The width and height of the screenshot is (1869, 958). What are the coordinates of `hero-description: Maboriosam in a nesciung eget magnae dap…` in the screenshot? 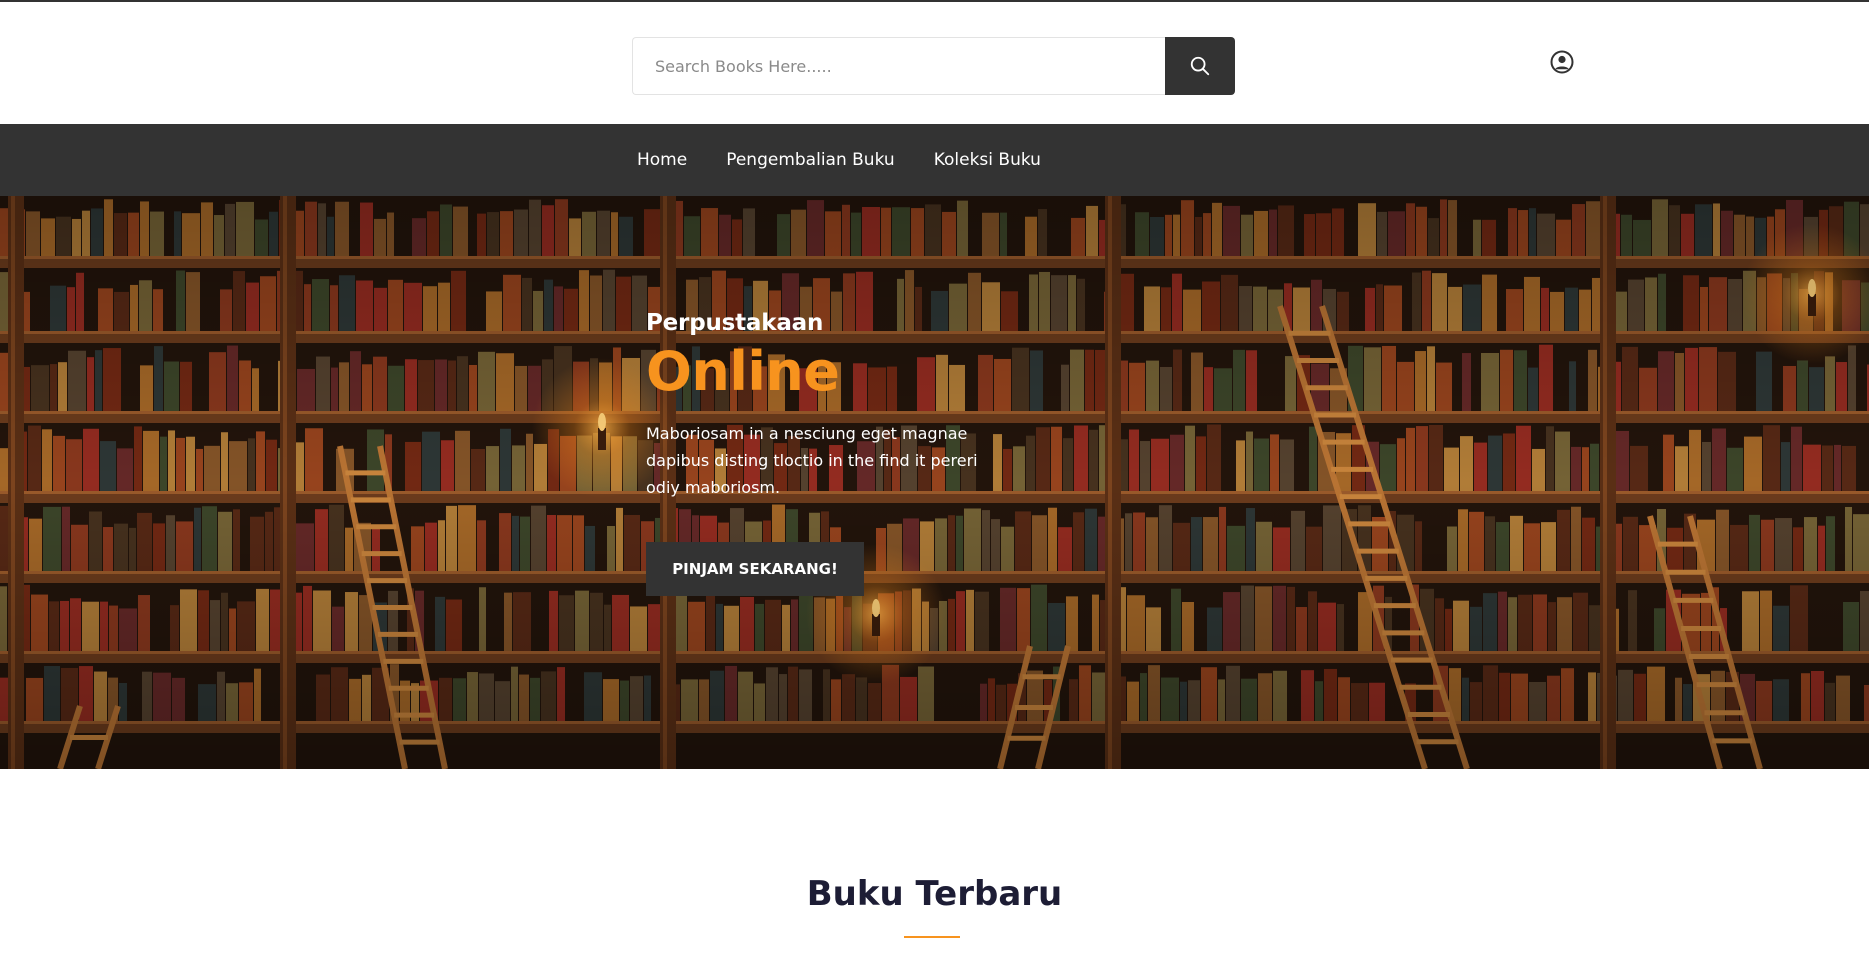 It's located at (812, 460).